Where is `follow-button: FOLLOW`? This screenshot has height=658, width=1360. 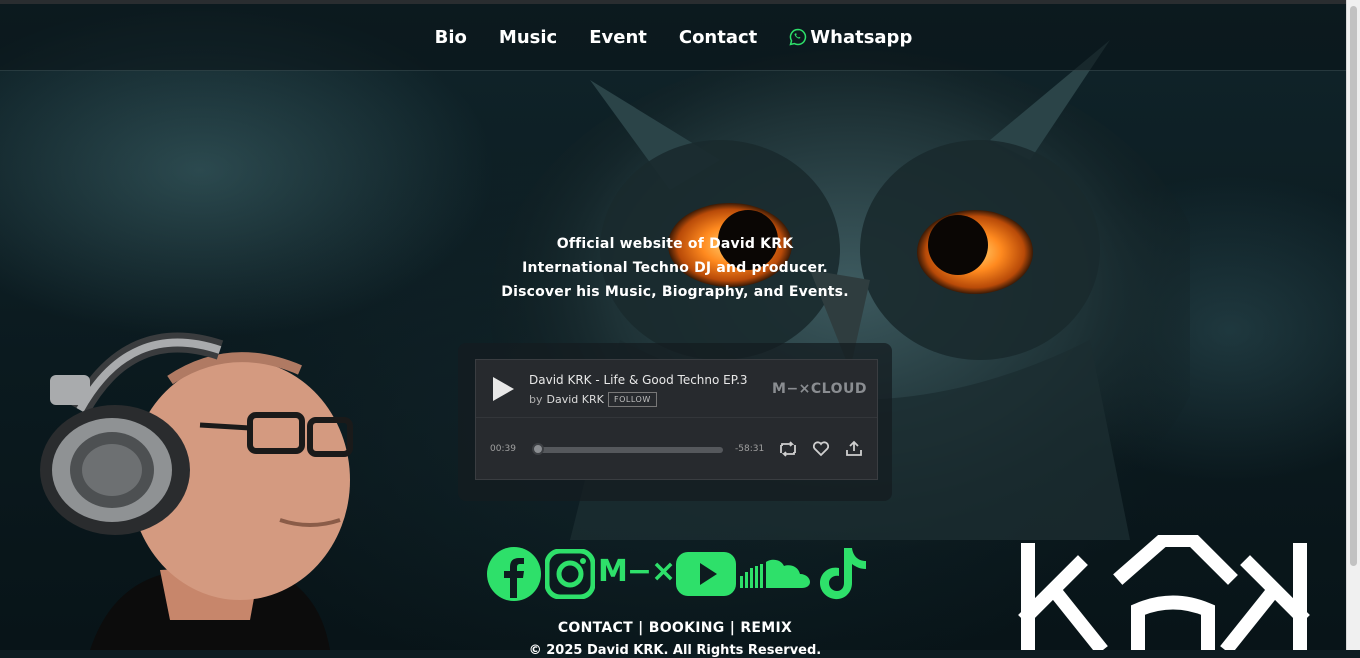 follow-button: FOLLOW is located at coordinates (632, 399).